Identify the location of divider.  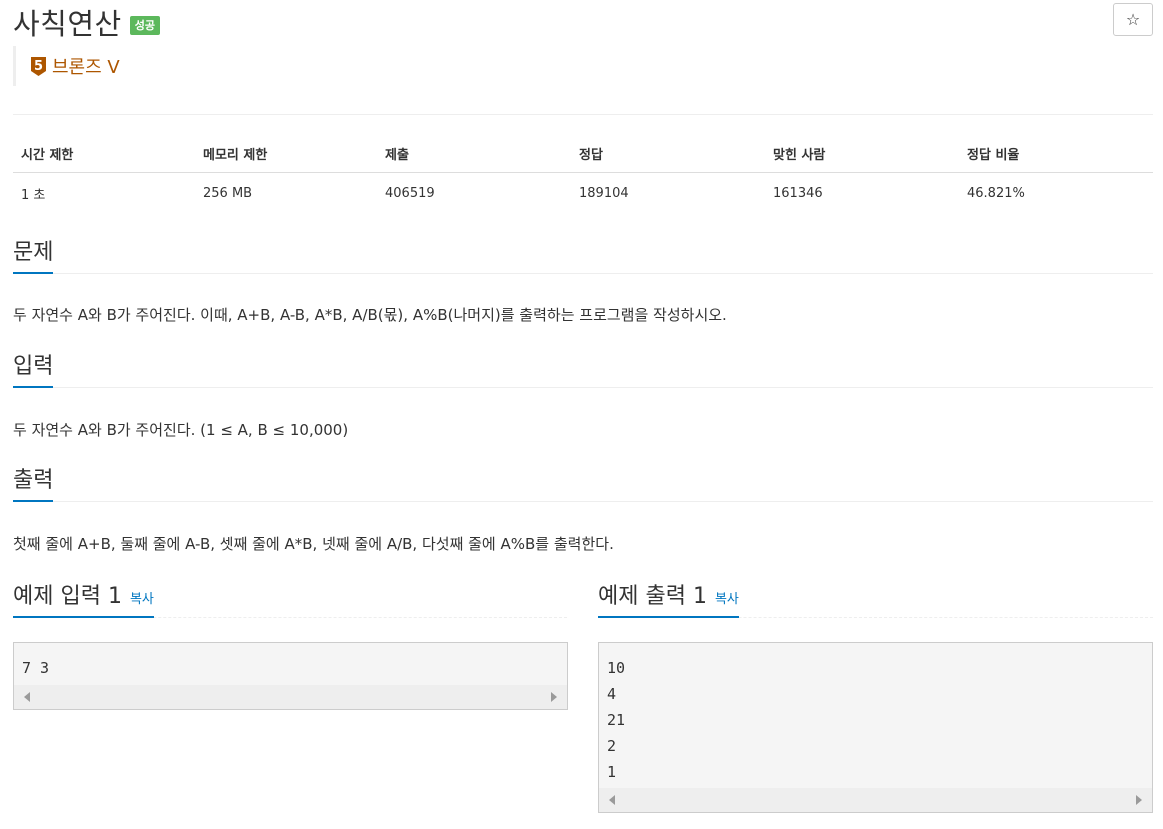
(583, 114).